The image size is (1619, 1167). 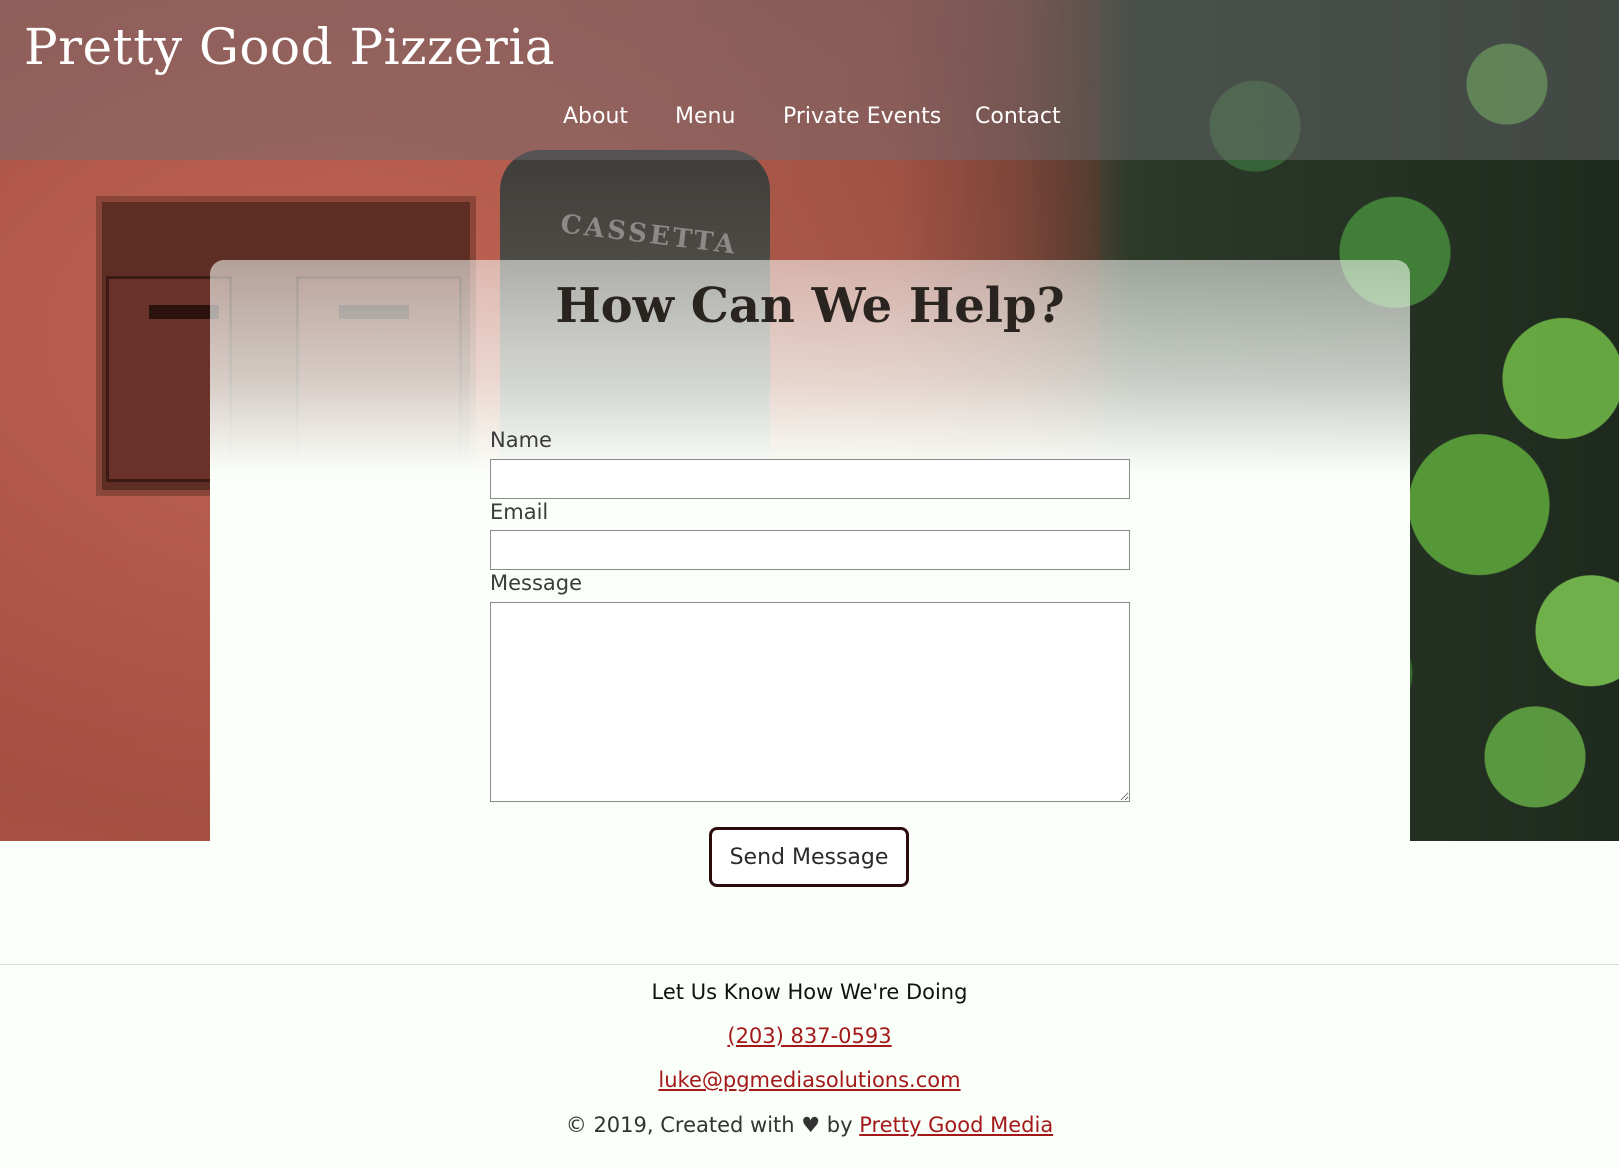 I want to click on name-label: Name, so click(x=521, y=440).